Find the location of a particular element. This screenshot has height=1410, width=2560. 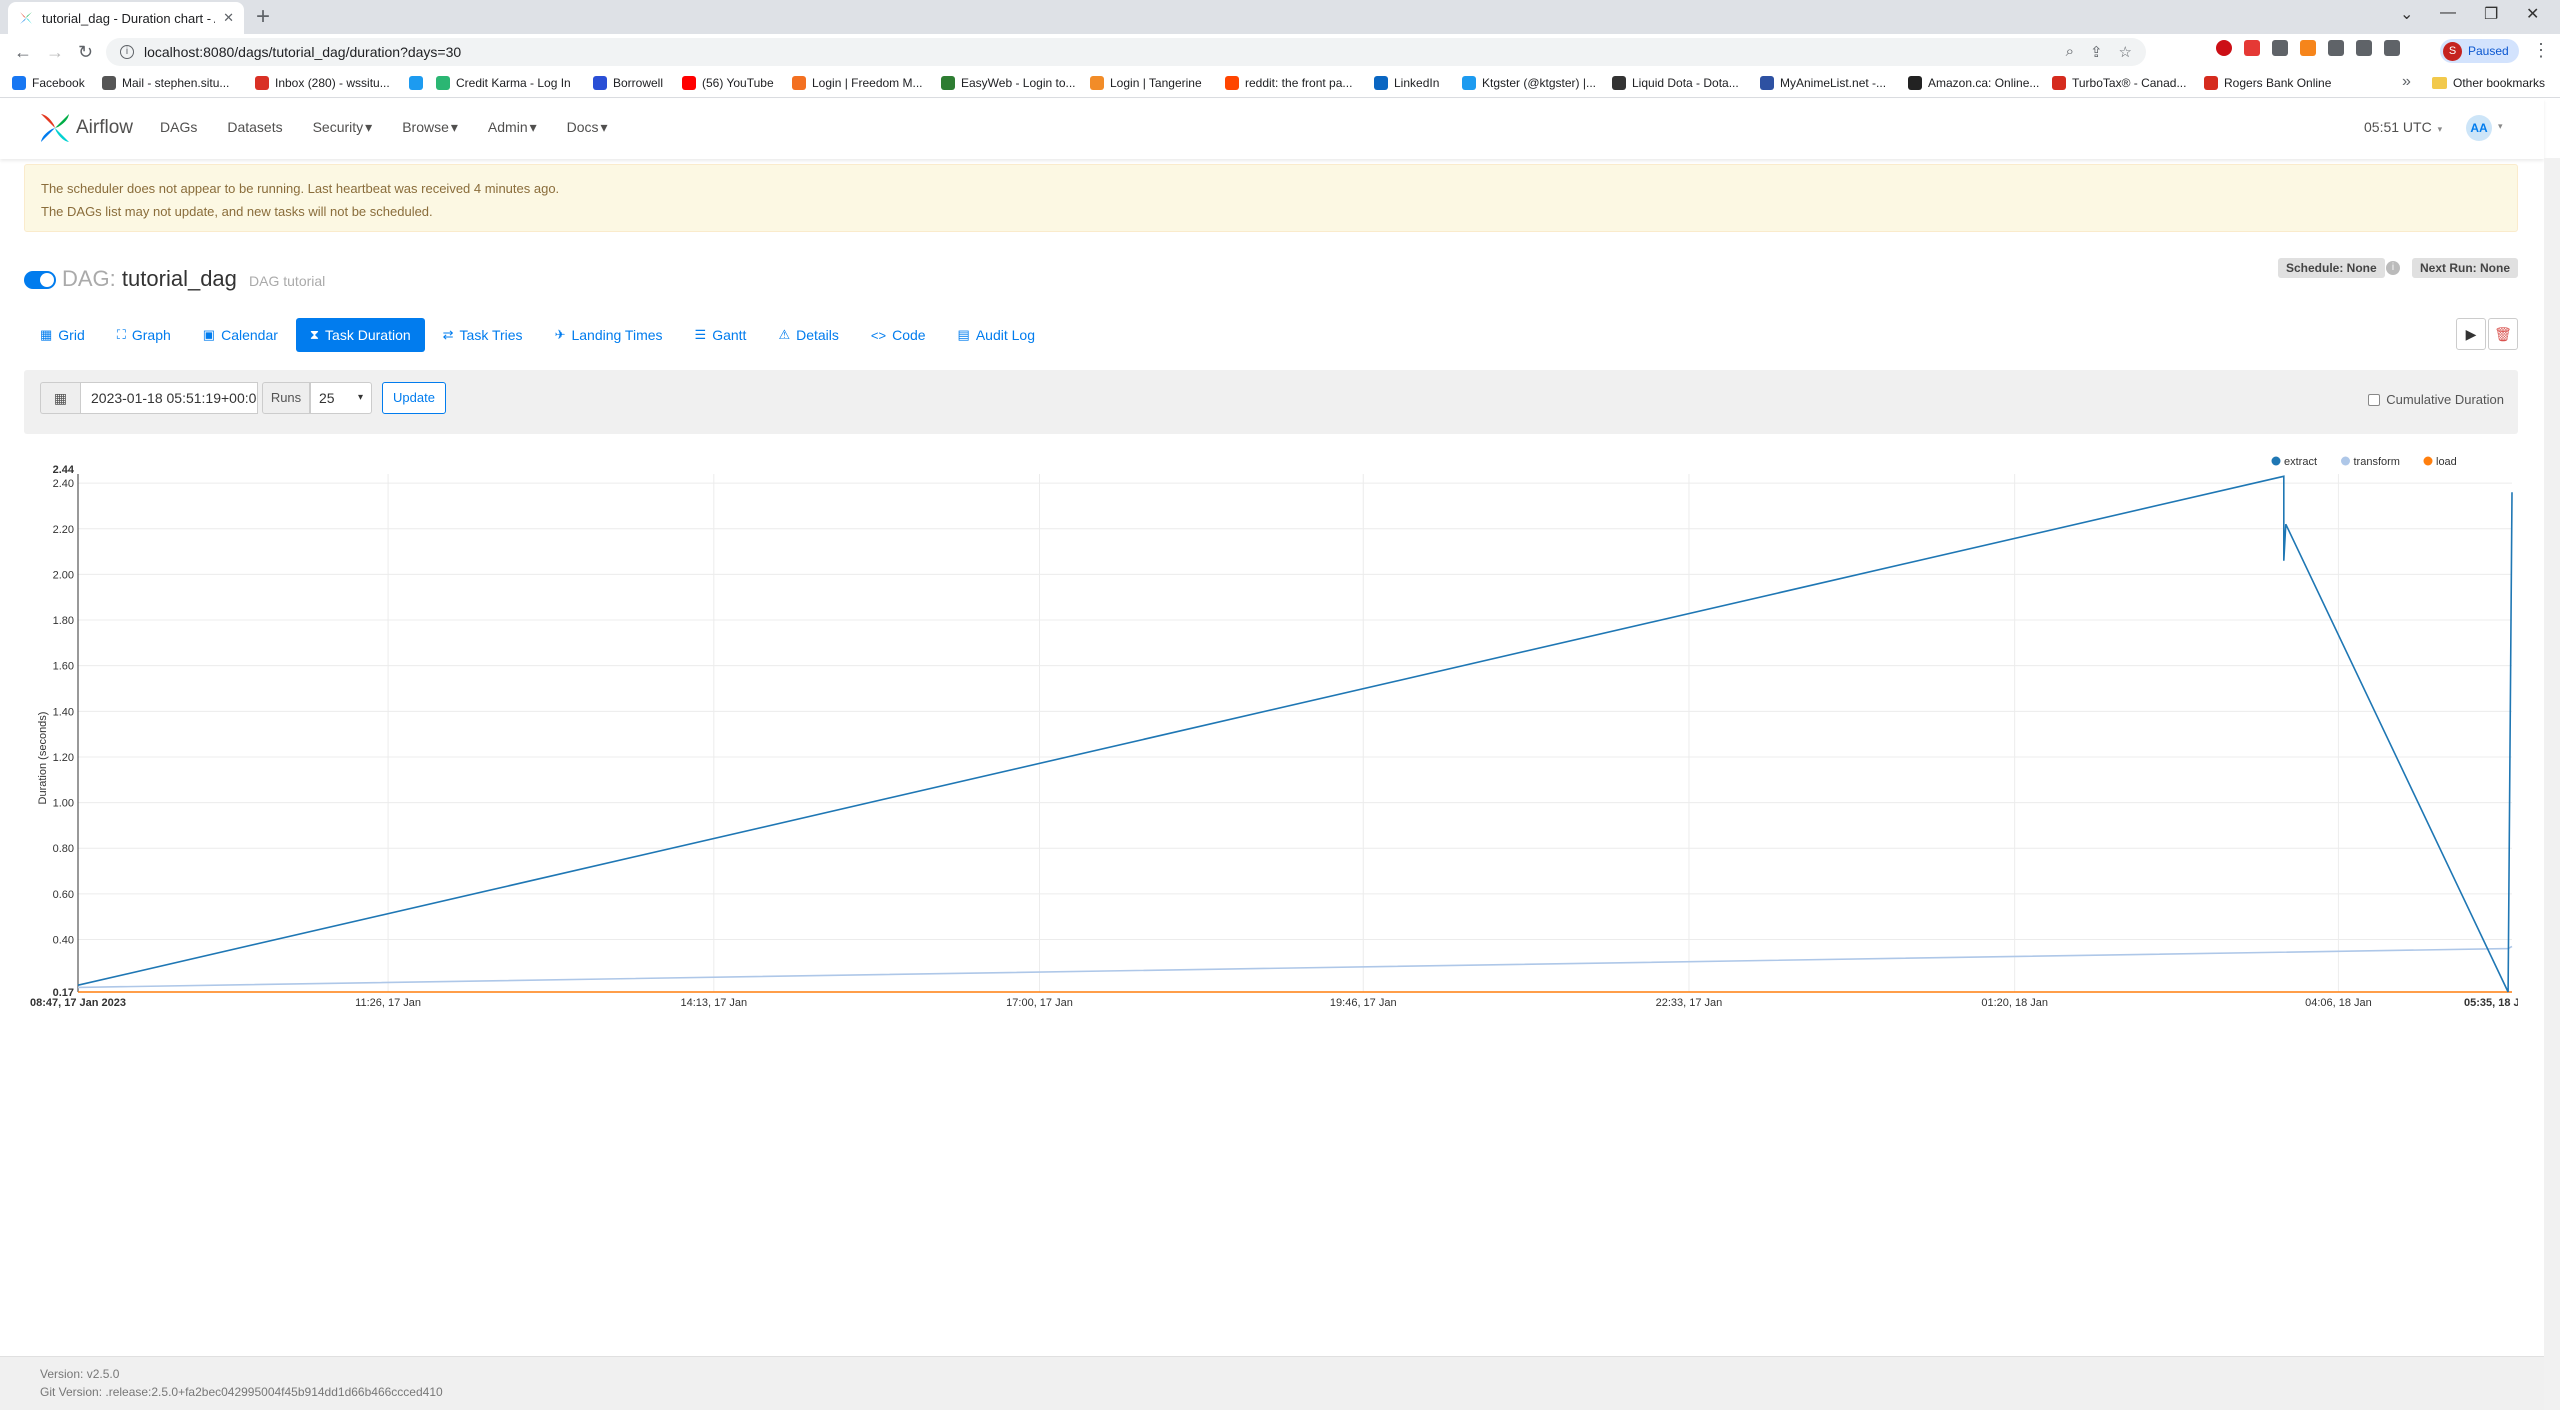

bookmark-item: Login | Tangerine is located at coordinates (1146, 83).